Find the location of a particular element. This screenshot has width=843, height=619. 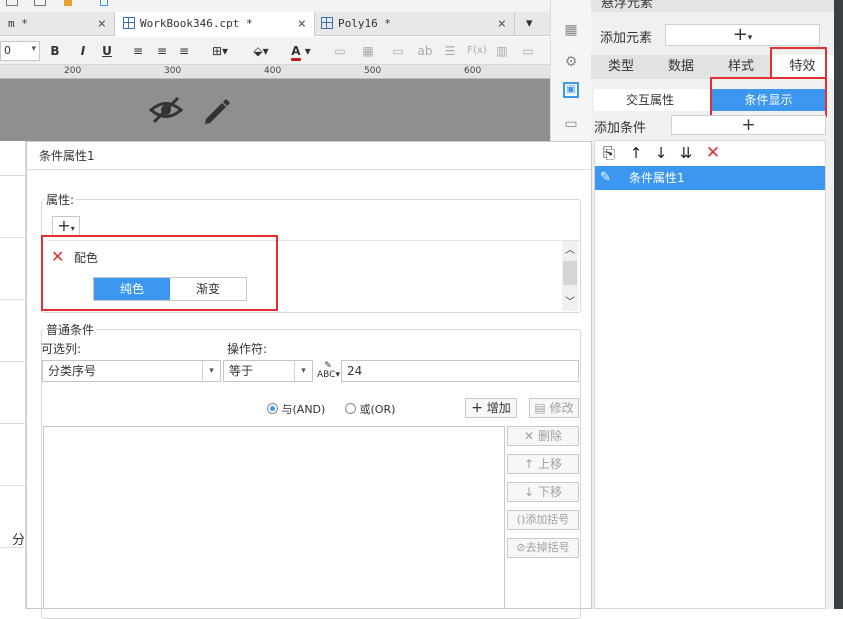

tab-poly16: Poly16 * × is located at coordinates (415, 24).